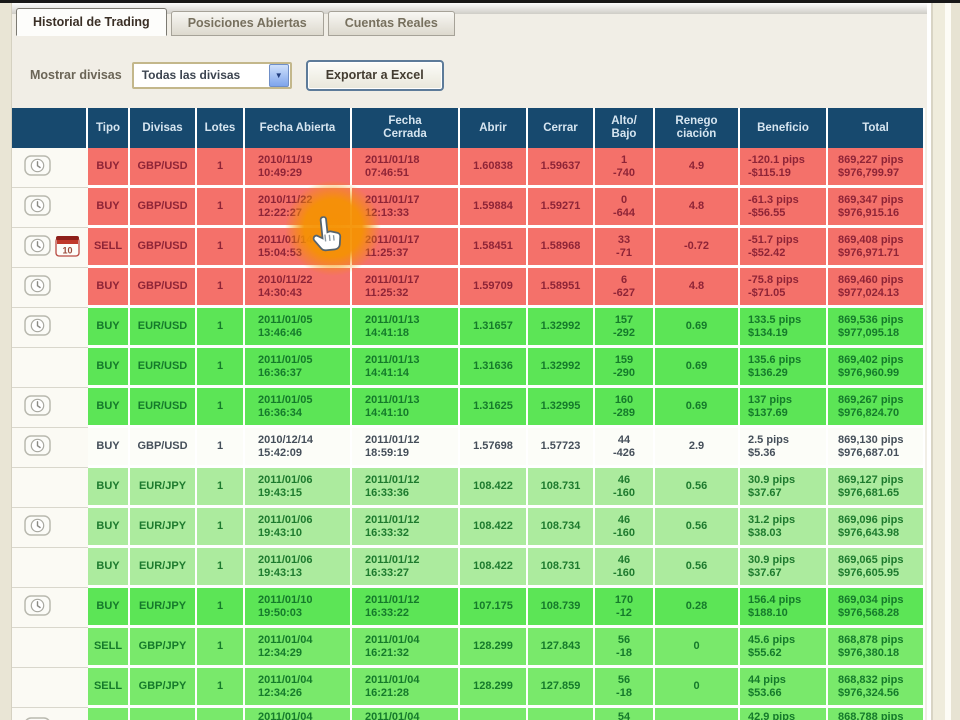 The height and width of the screenshot is (720, 960). Describe the element at coordinates (561, 488) in the screenshot. I see `cell-cerrar: 108.731` at that location.